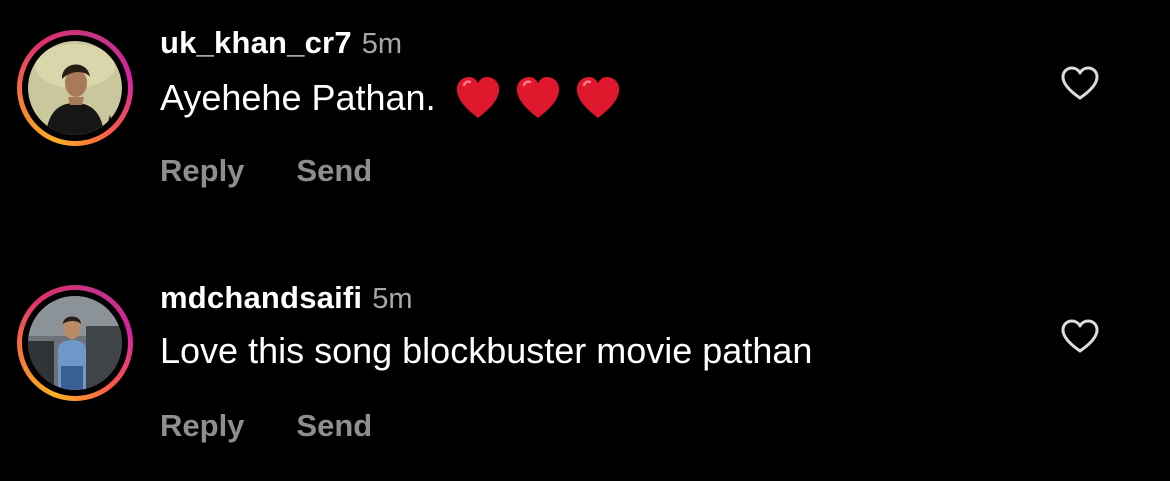 The width and height of the screenshot is (1170, 481). What do you see at coordinates (261, 298) in the screenshot?
I see `username-link: mdchandsaifi` at bounding box center [261, 298].